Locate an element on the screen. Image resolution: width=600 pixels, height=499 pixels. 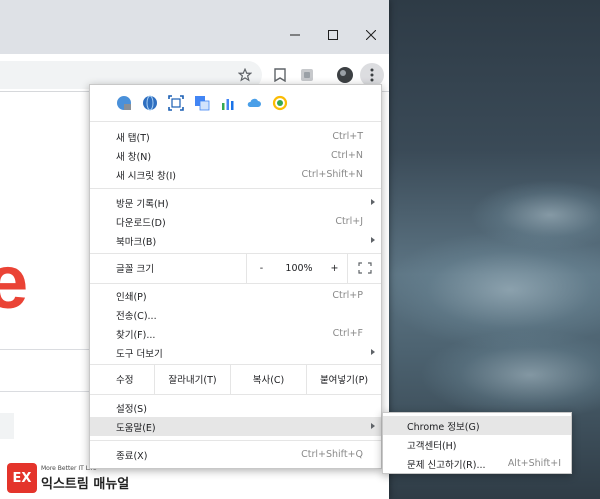
menu-item-shortcut: Ctrl+Shift+Q is located at coordinates (332, 454).